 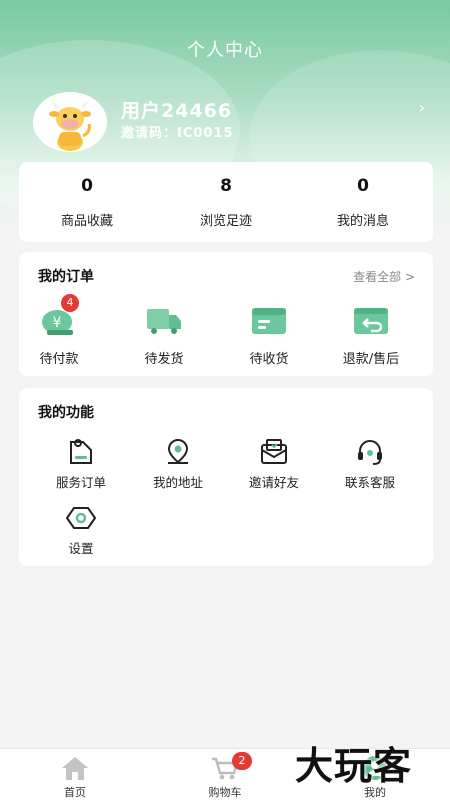 What do you see at coordinates (59, 359) in the screenshot?
I see `order-label: 待付款` at bounding box center [59, 359].